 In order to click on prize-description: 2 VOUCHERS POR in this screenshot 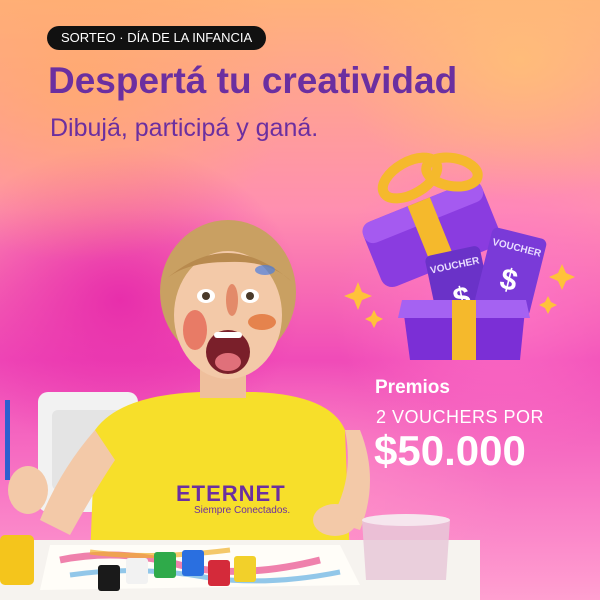, I will do `click(460, 417)`.